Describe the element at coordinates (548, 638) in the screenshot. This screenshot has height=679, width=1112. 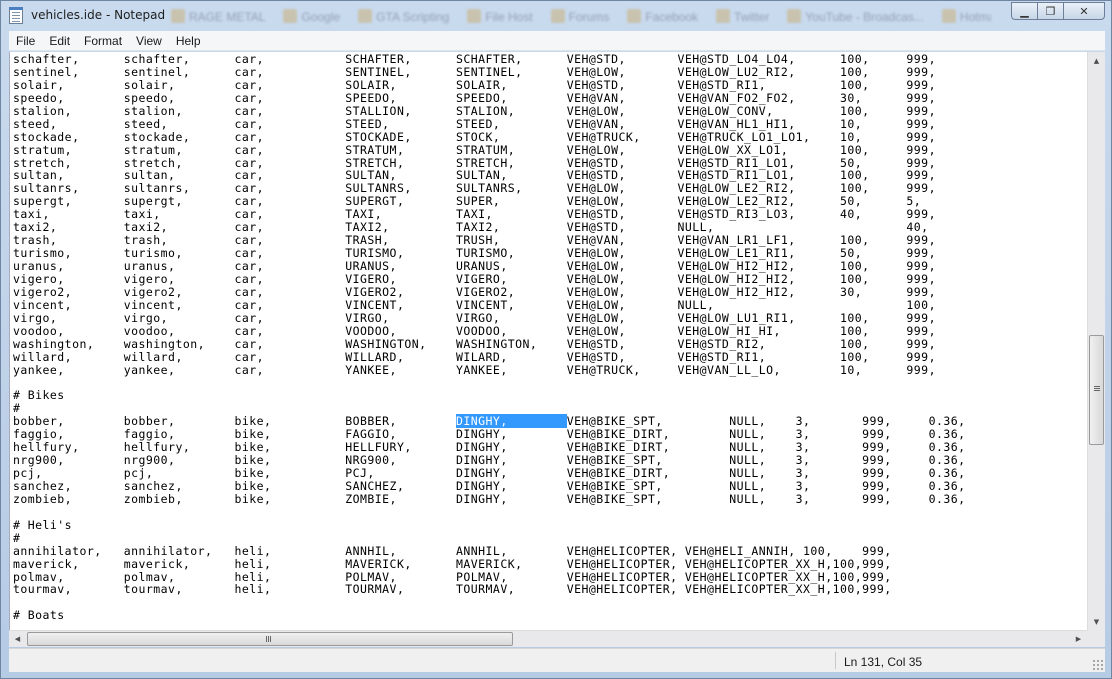
I see `horizontal-scrollbar: ◀ ▶` at that location.